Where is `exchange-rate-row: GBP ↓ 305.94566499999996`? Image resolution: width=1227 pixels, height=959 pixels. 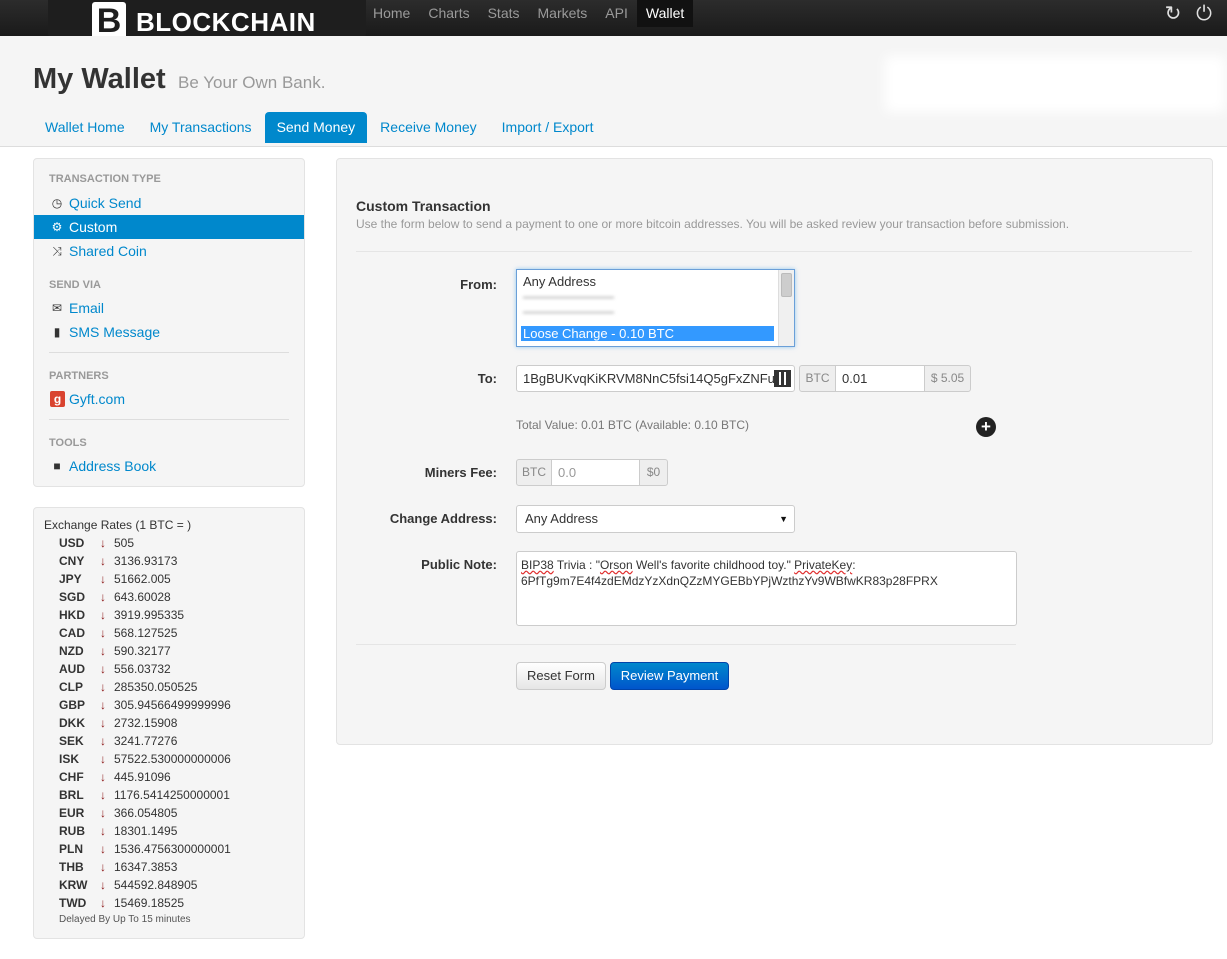 exchange-rate-row: GBP ↓ 305.94566499999996 is located at coordinates (169, 705).